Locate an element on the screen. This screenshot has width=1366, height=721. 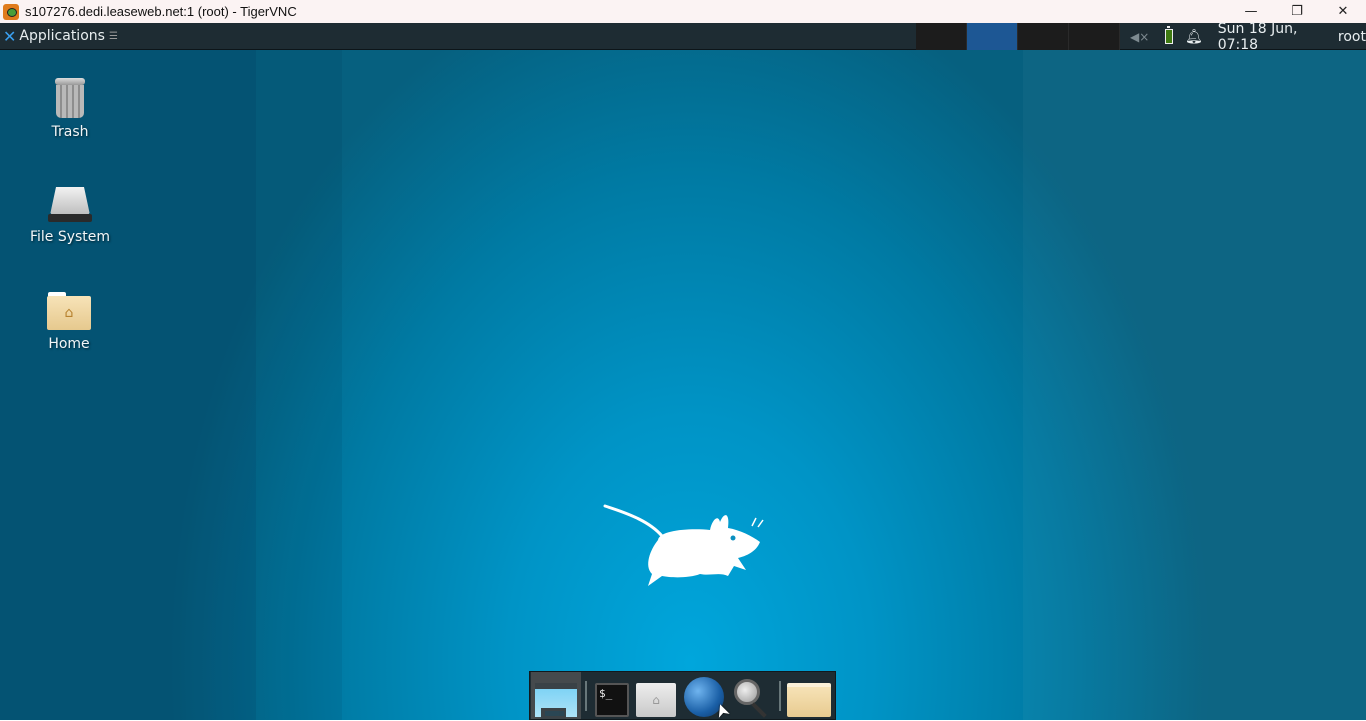
speaker-muted-icon: ◀× is located at coordinates (1141, 37).